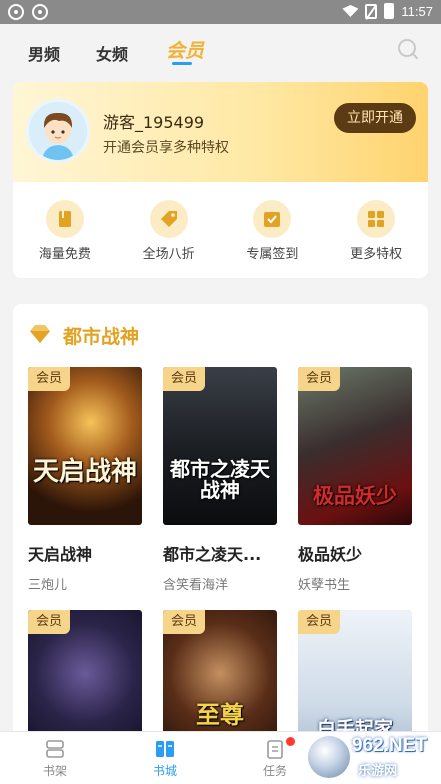 This screenshot has height=784, width=441. What do you see at coordinates (375, 118) in the screenshot?
I see `open-membership-button: 立即开通` at bounding box center [375, 118].